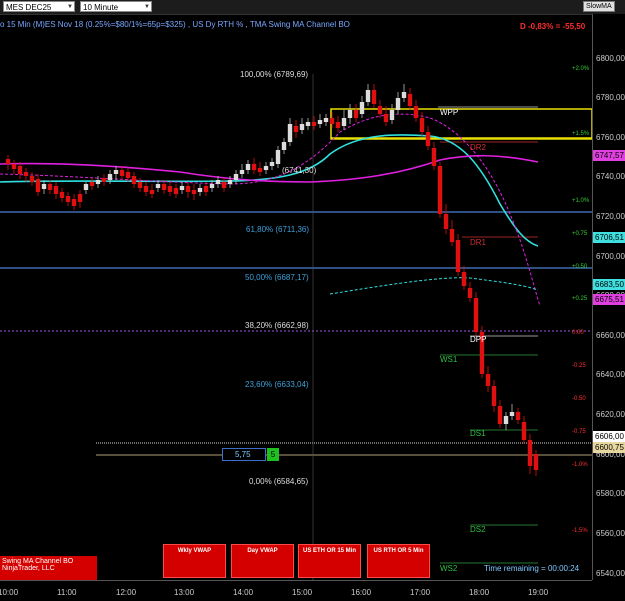 The height and width of the screenshot is (601, 625). I want to click on instrument-selector: MES DEC25 ▼, so click(39, 6).